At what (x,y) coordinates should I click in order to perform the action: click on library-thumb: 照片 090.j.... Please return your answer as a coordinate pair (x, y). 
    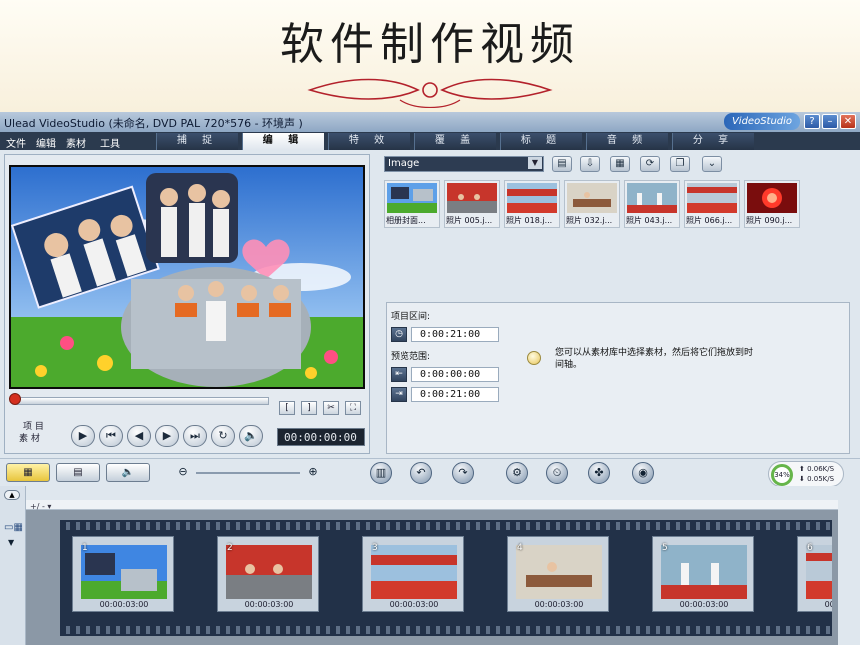
    Looking at the image, I should click on (772, 204).